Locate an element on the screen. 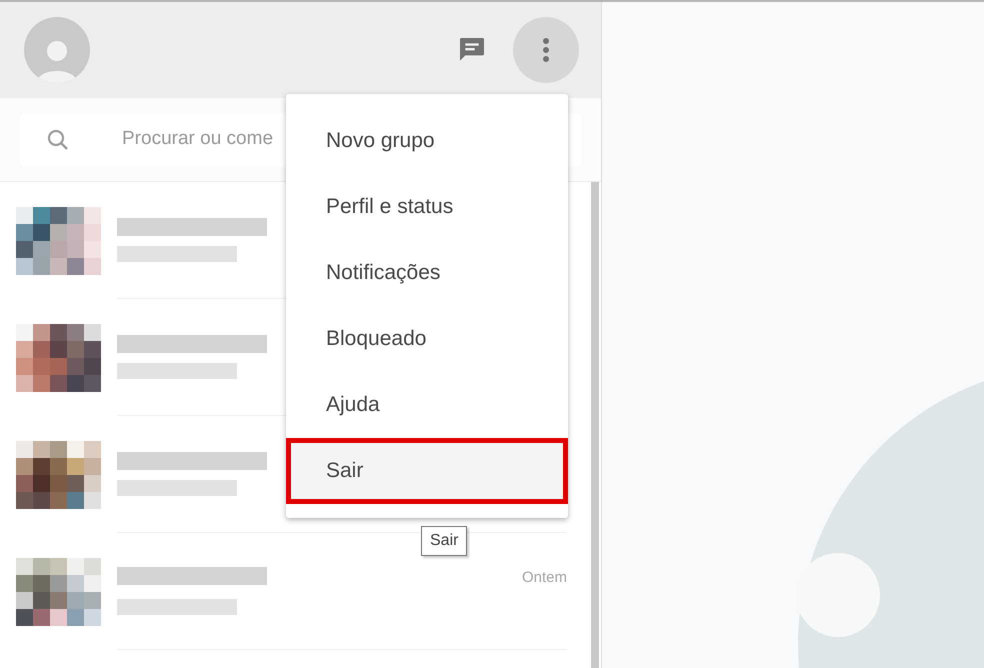  tooltip: Sair is located at coordinates (444, 541).